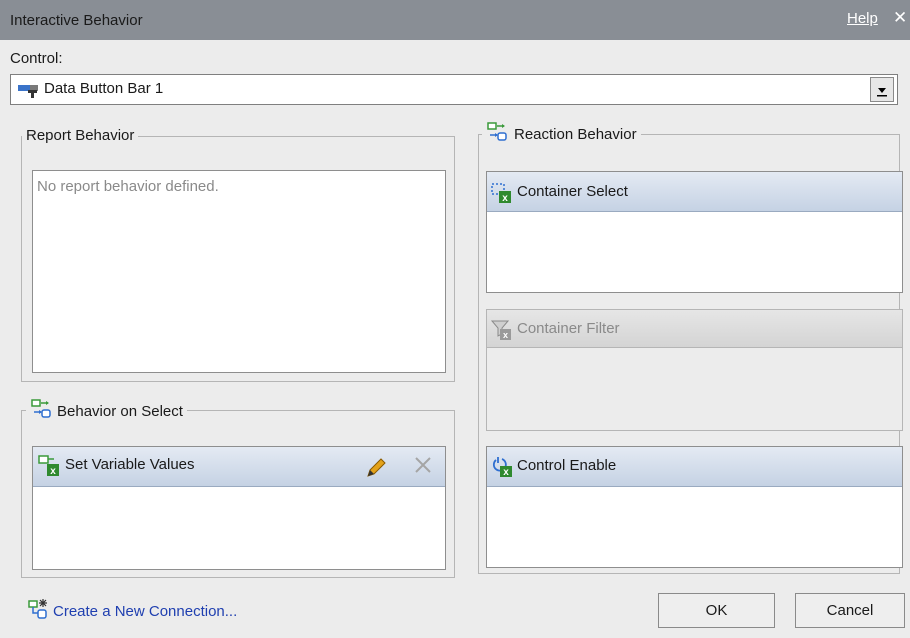 The height and width of the screenshot is (638, 910). I want to click on window-title: Interactive Behavior, so click(76, 20).